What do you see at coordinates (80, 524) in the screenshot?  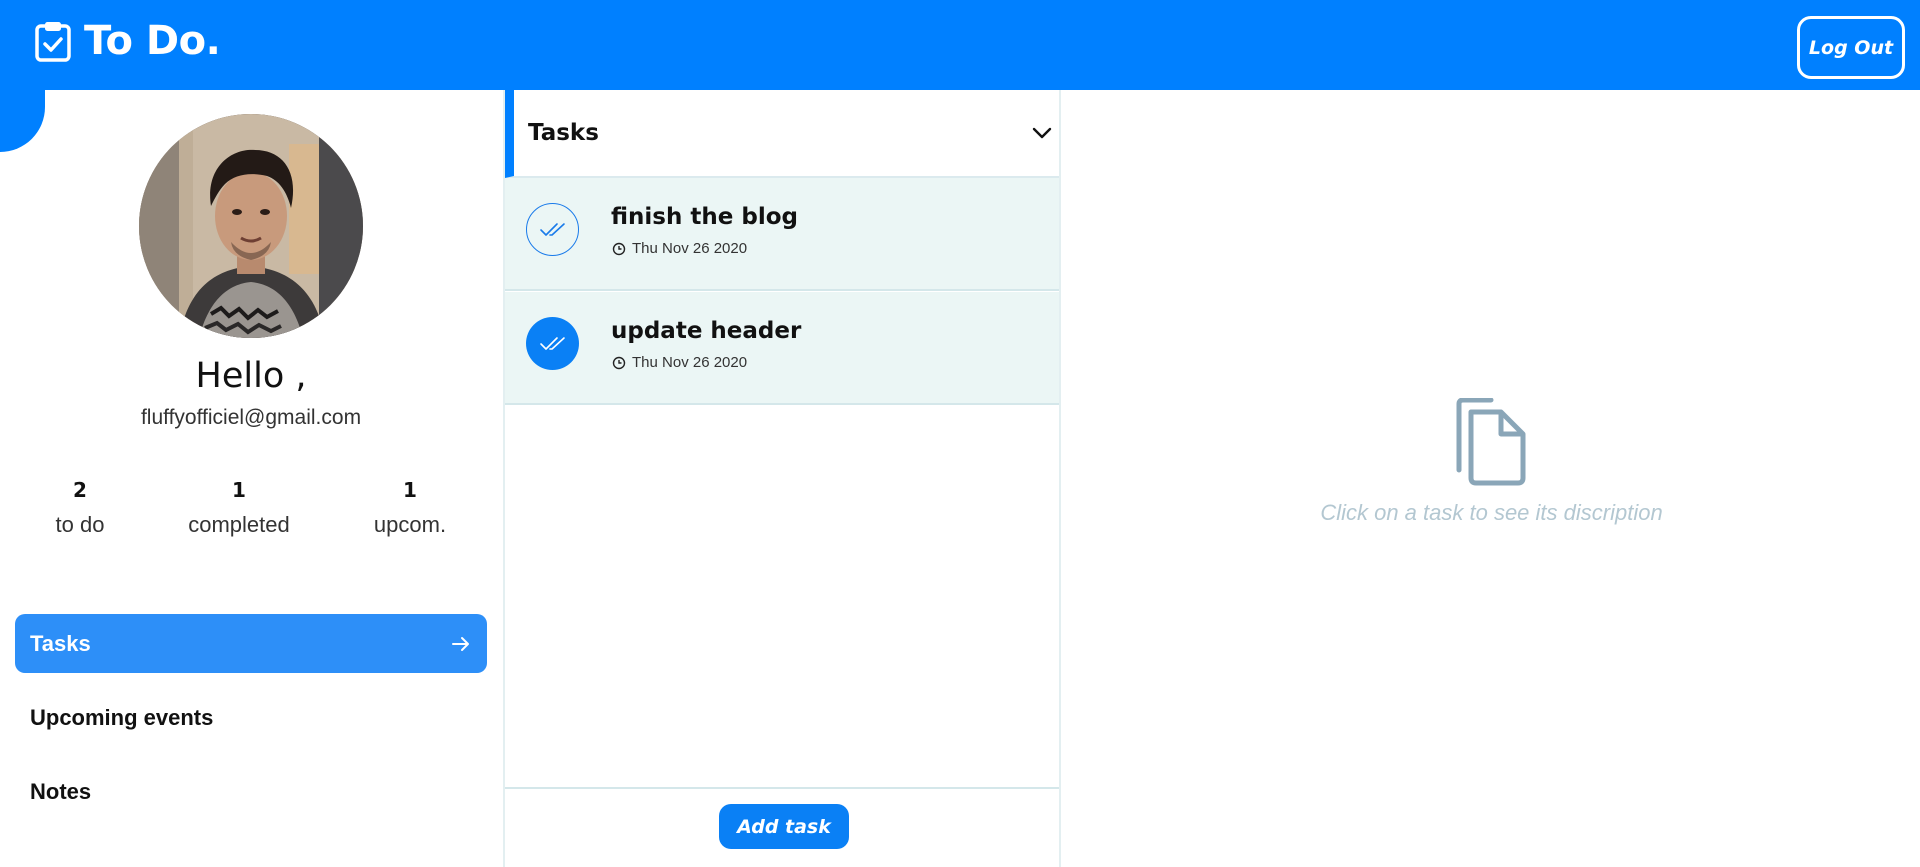 I see `stat-todo-label: to do` at bounding box center [80, 524].